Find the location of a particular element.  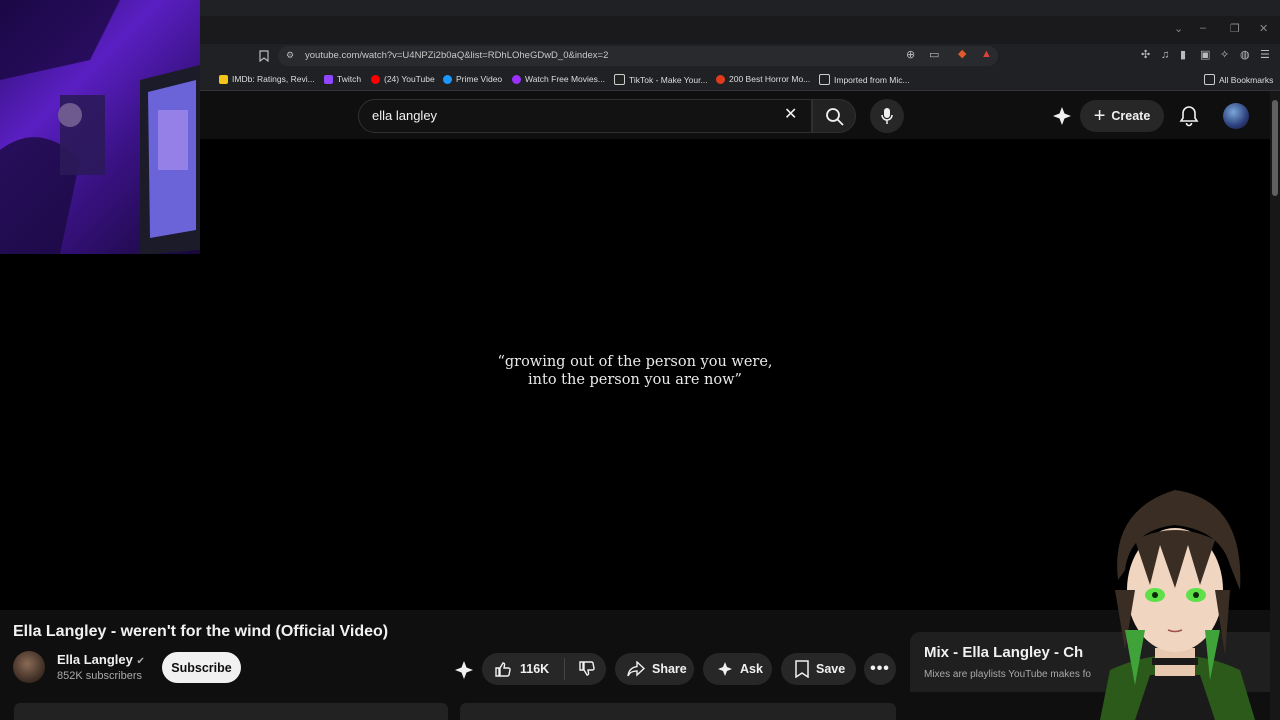

imdb-icon is located at coordinates (223, 79).